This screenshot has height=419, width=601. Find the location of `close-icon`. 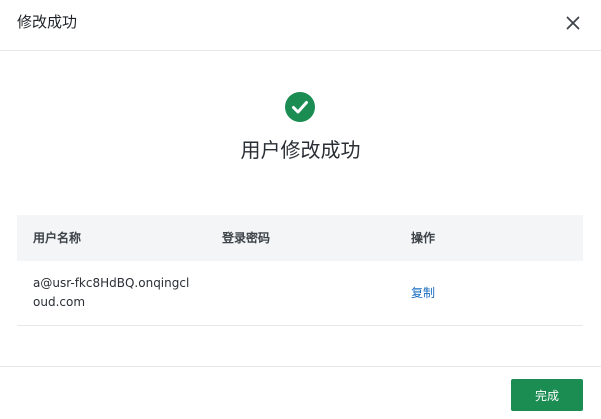

close-icon is located at coordinates (573, 23).